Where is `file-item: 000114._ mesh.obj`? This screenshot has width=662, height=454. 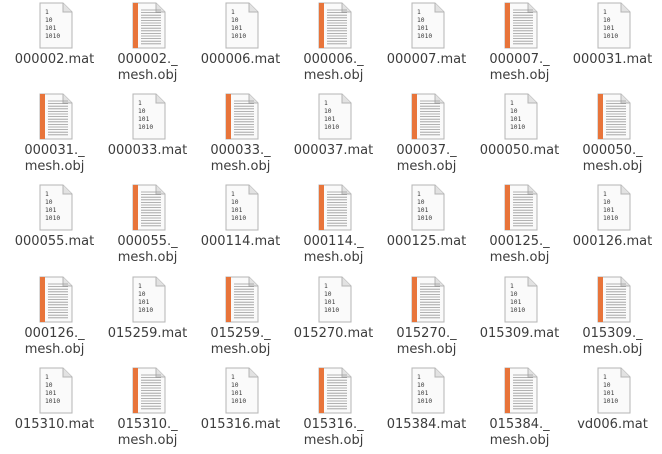
file-item: 000114._ mesh.obj is located at coordinates (333, 229).